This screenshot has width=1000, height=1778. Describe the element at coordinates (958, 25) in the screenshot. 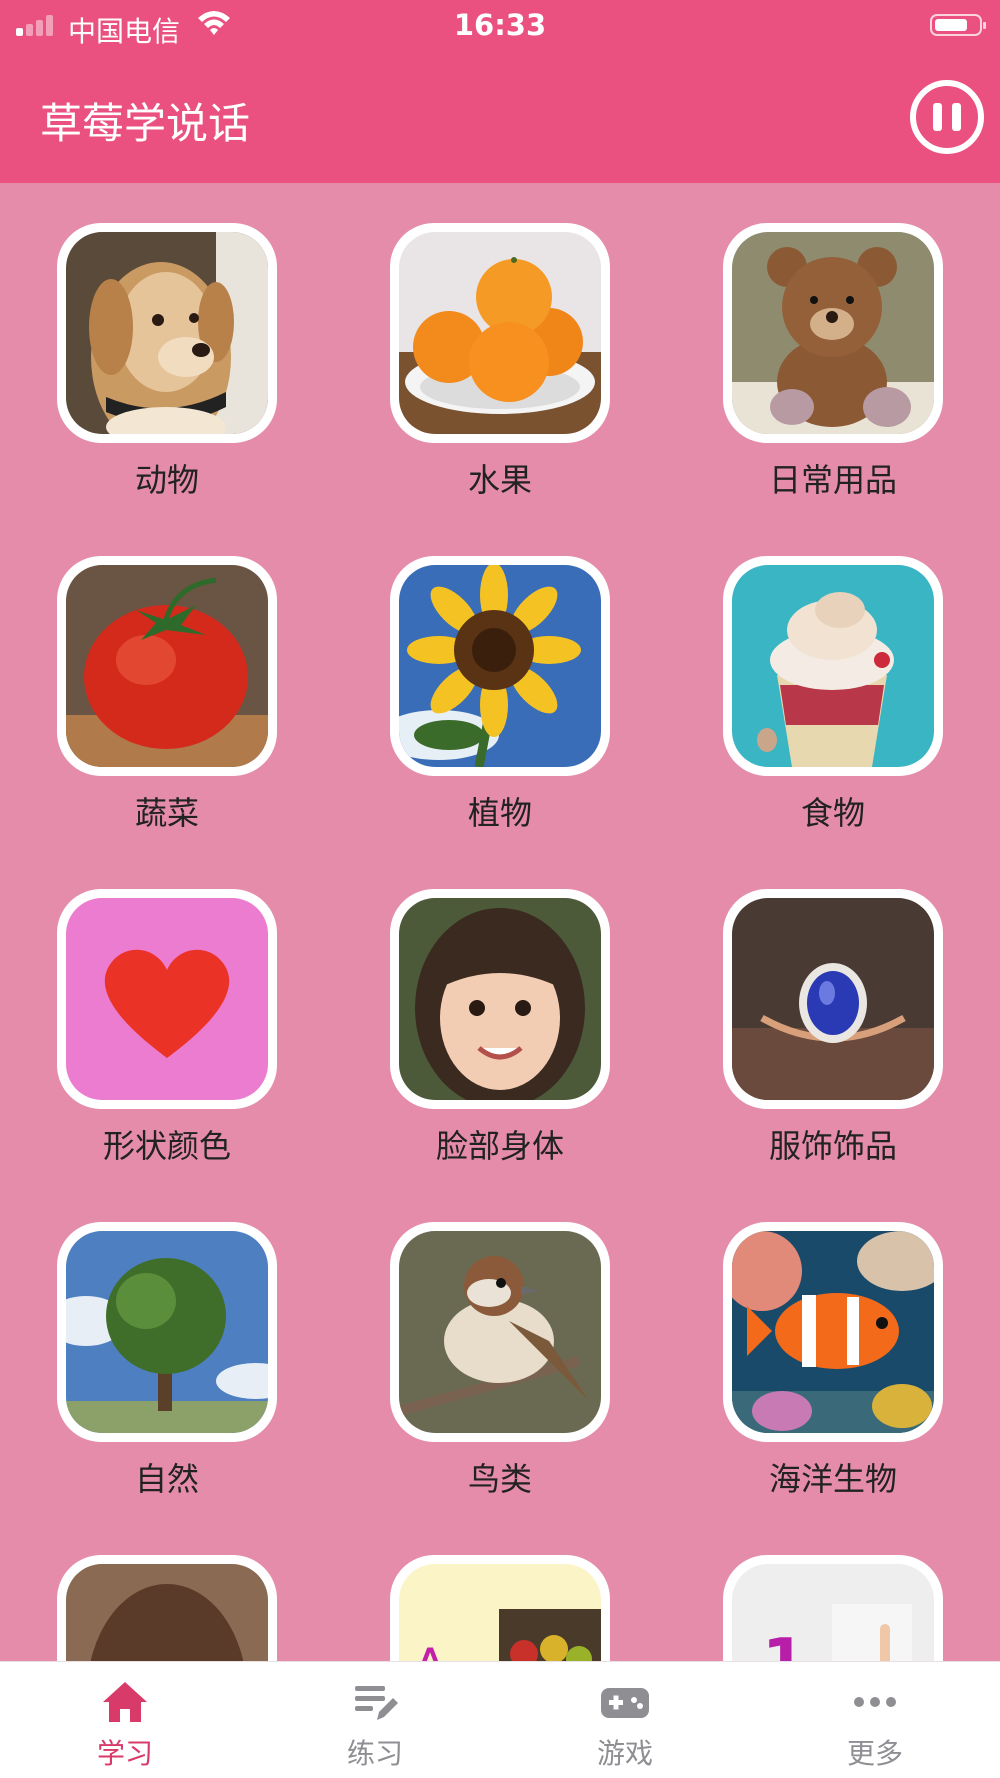

I see `battery-icon` at that location.